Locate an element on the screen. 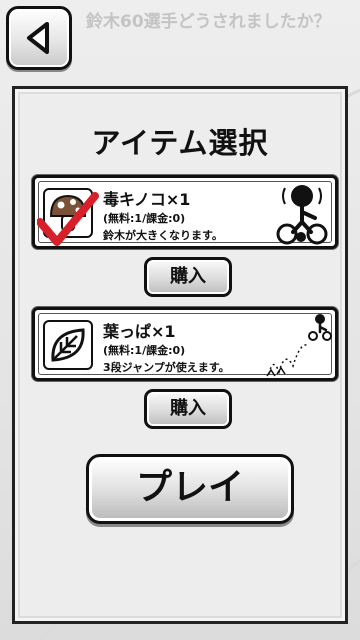 Image resolution: width=360 pixels, height=640 pixels. buy-button-leaf: 購入 is located at coordinates (188, 409).